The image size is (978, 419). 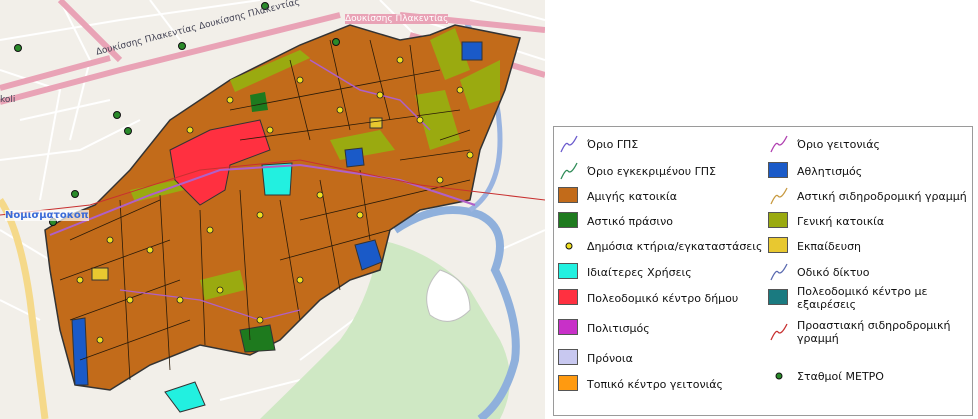 I want to click on legend-item: Οδικό δίκτυο, so click(x=818, y=272).